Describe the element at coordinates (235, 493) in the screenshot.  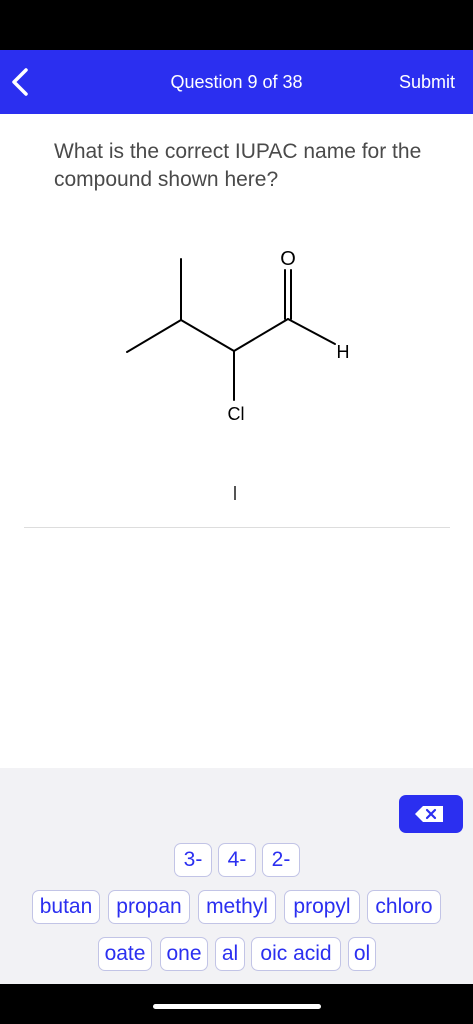
I see `text-cursor` at that location.